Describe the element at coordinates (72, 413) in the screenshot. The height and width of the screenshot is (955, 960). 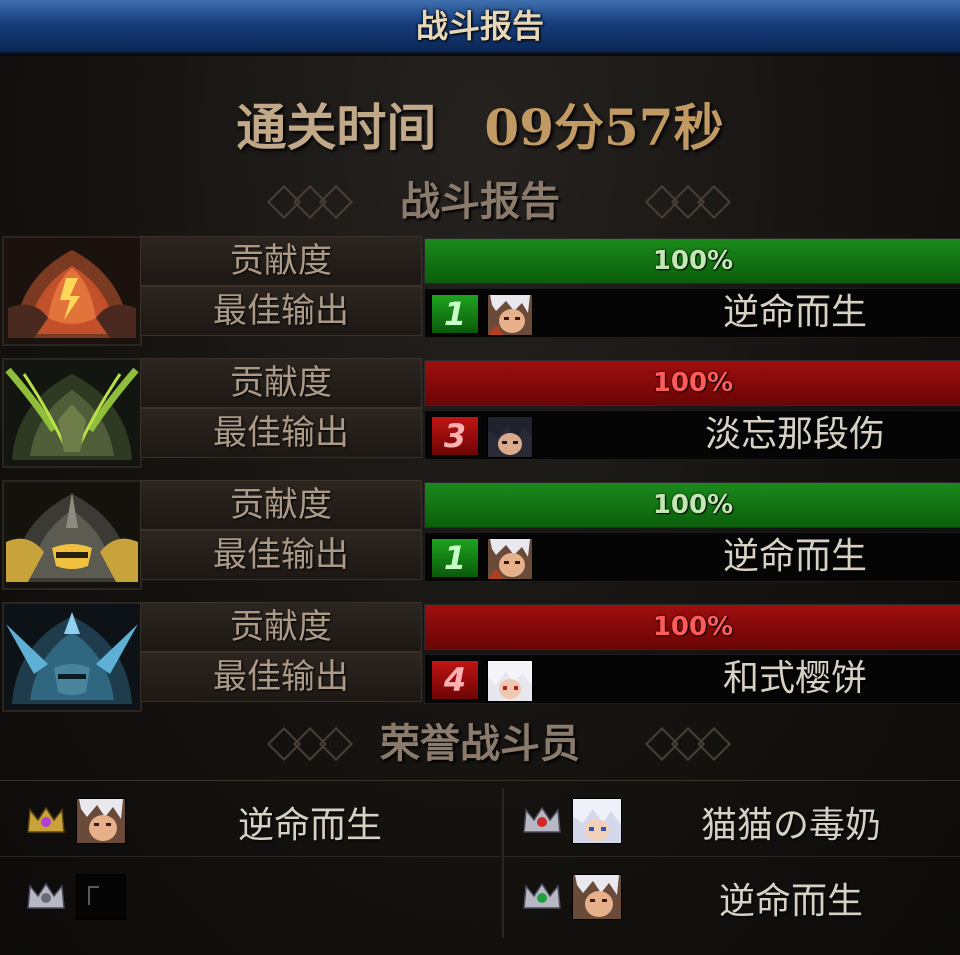
I see `green-horned-helmet-icon` at that location.